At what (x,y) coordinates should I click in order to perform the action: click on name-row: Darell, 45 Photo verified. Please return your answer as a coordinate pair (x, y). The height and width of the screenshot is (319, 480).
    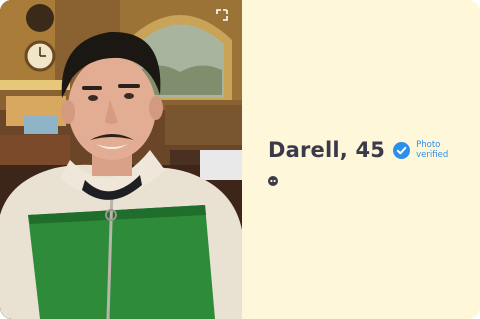
    Looking at the image, I should click on (362, 150).